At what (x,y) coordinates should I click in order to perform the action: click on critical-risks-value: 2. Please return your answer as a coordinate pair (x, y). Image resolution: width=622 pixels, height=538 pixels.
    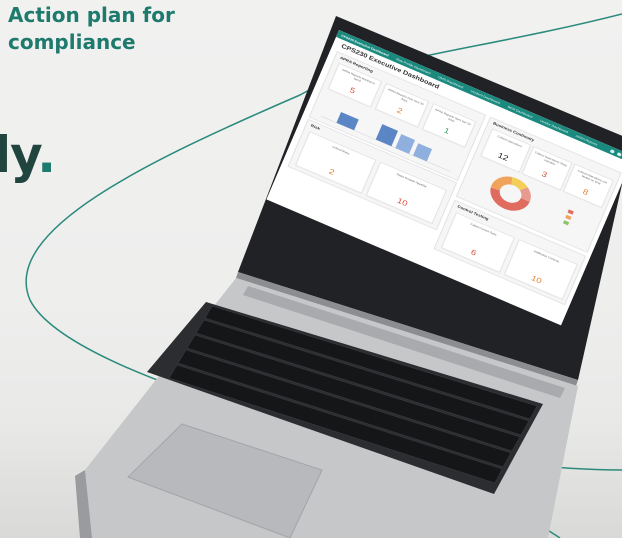
    Looking at the image, I should click on (331, 171).